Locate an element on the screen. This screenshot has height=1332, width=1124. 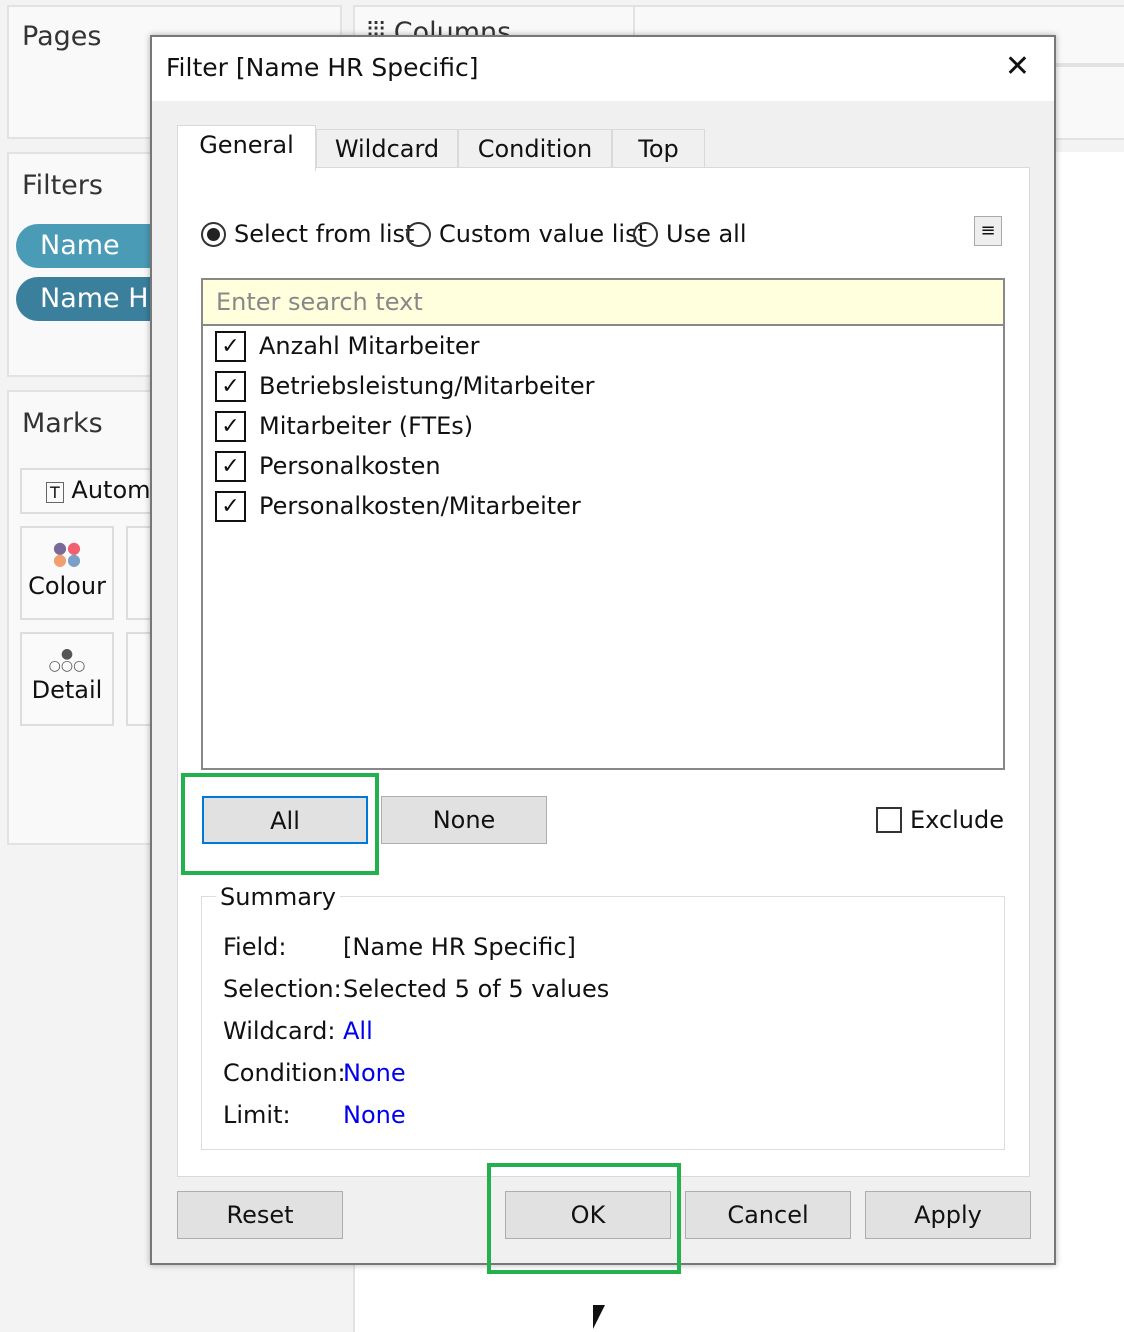
summary-value: [Name HR Specific] is located at coordinates (459, 947).